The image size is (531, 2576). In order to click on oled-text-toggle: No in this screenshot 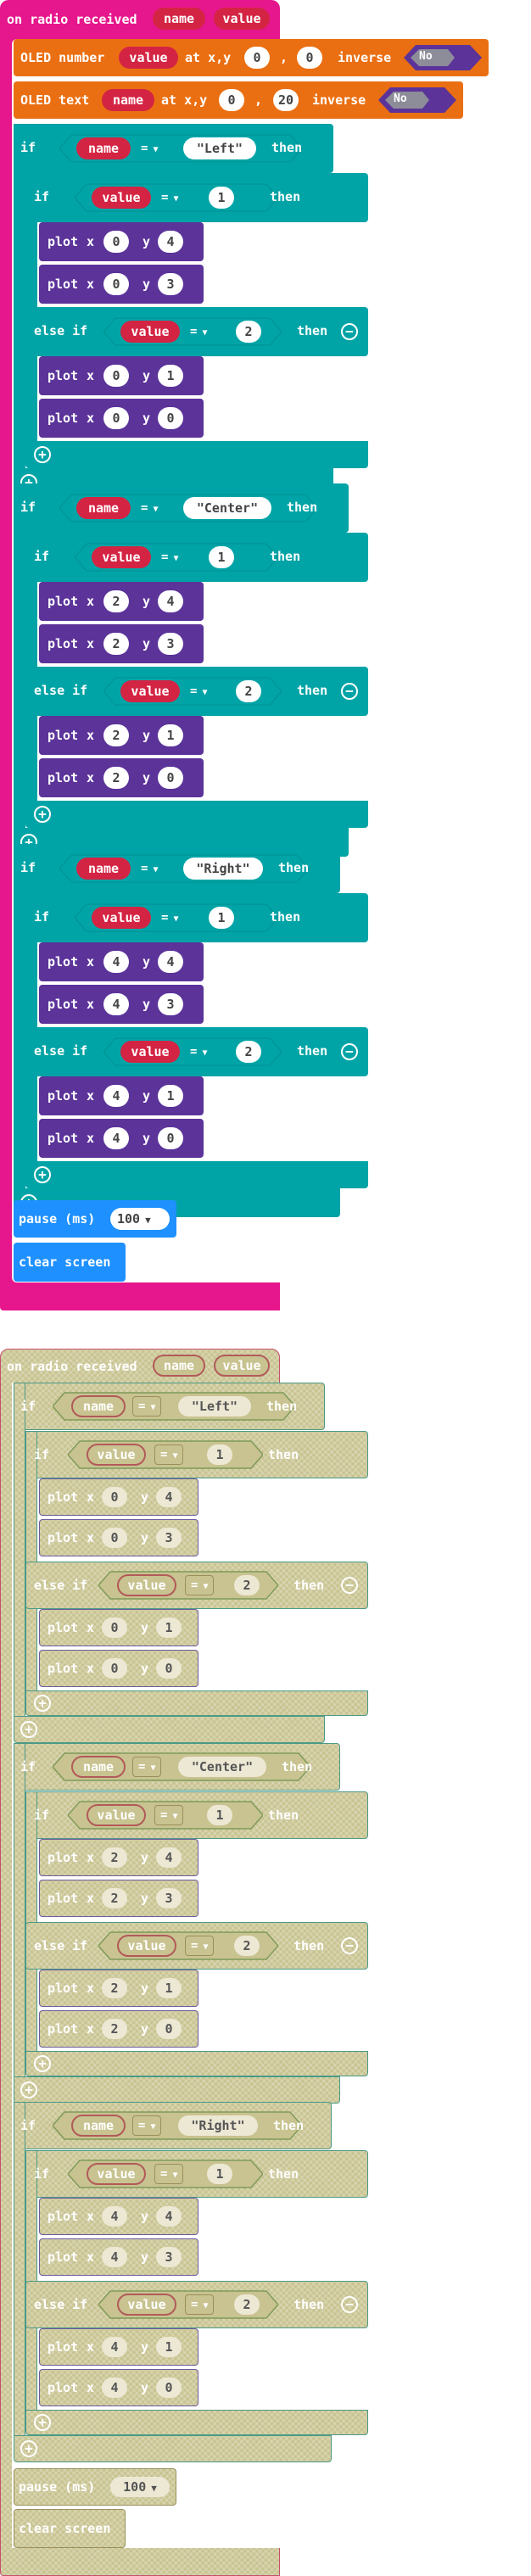, I will do `click(417, 100)`.